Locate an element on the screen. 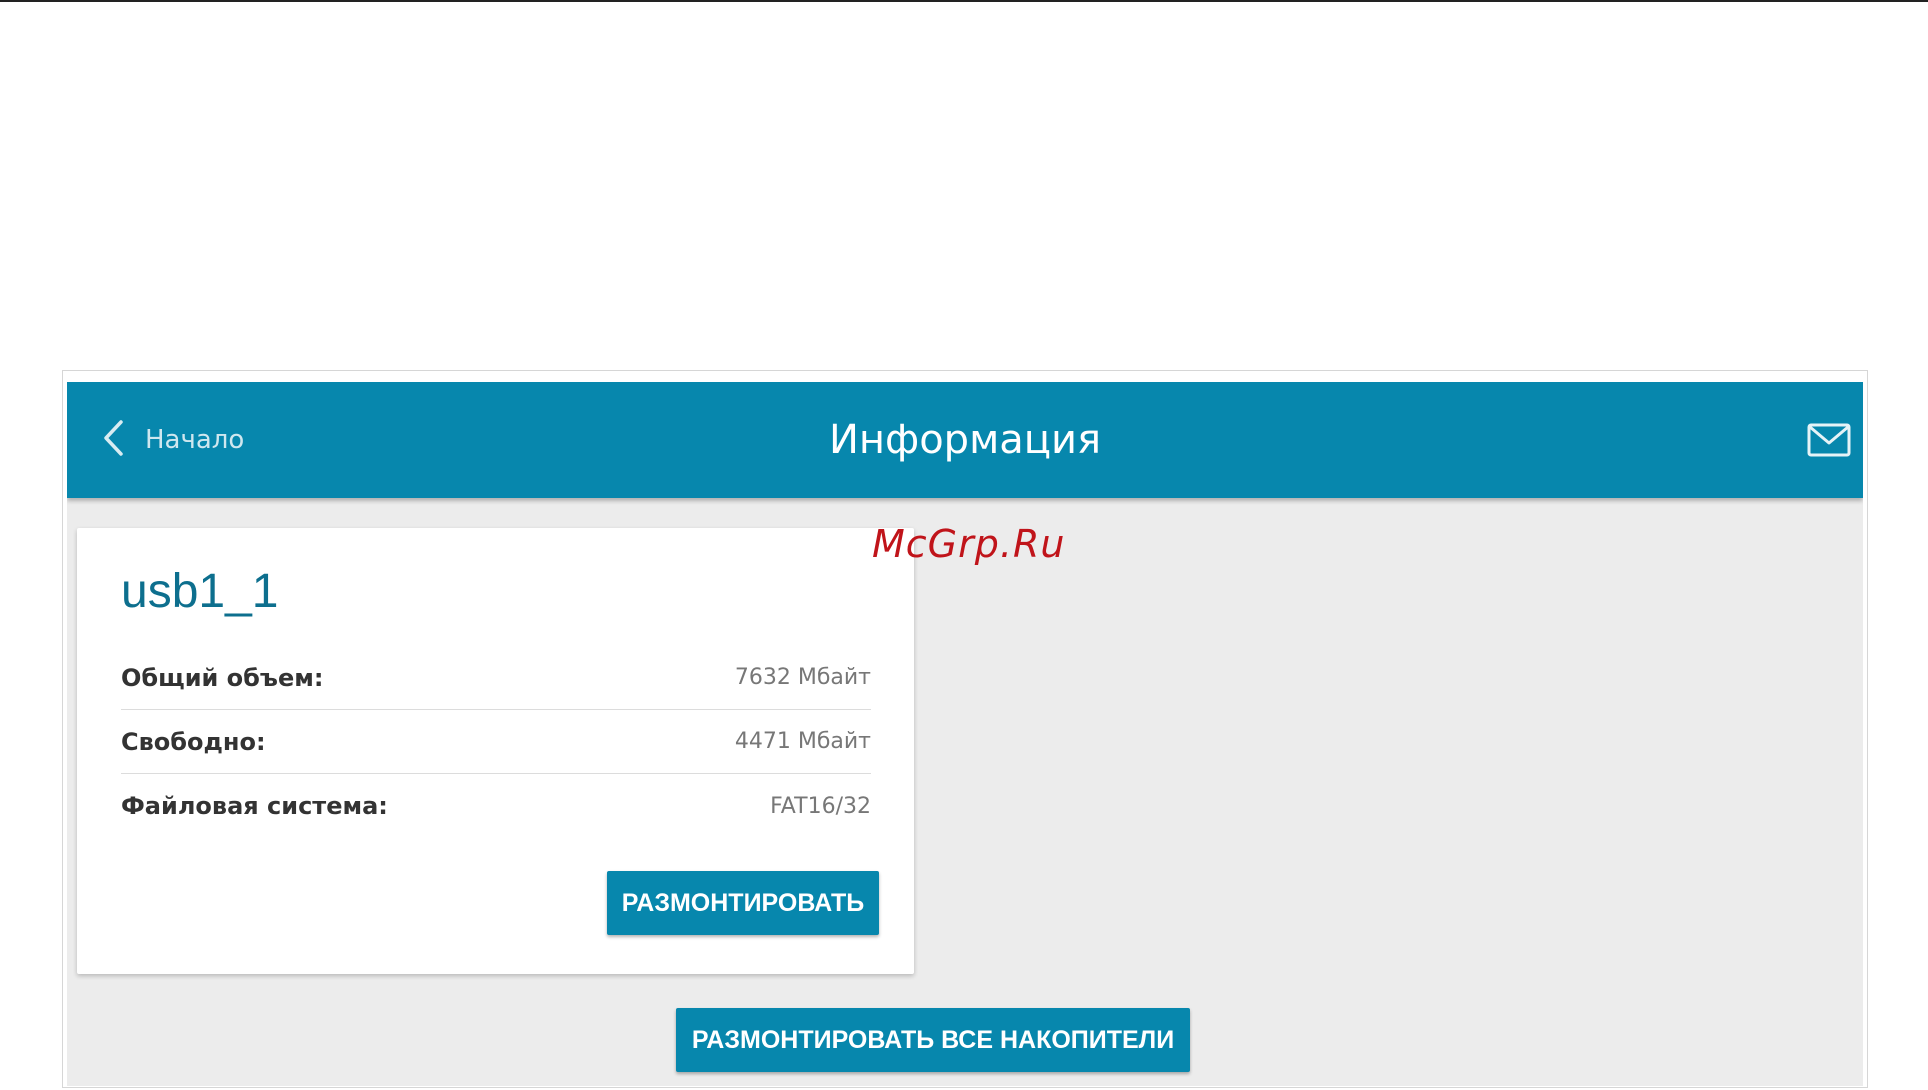 This screenshot has width=1928, height=1090. top-bar: Начало Информация is located at coordinates (965, 440).